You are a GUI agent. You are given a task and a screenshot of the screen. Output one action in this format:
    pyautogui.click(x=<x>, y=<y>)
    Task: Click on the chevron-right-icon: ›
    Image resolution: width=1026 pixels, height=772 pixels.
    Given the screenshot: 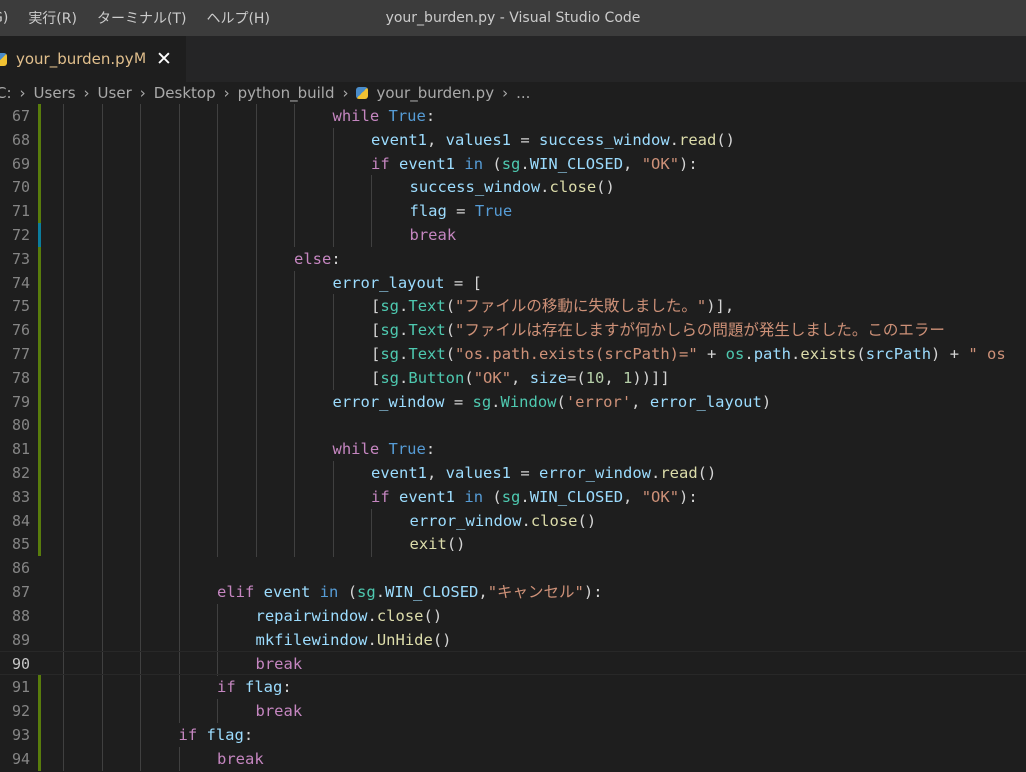 What is the action you would take?
    pyautogui.click(x=345, y=93)
    